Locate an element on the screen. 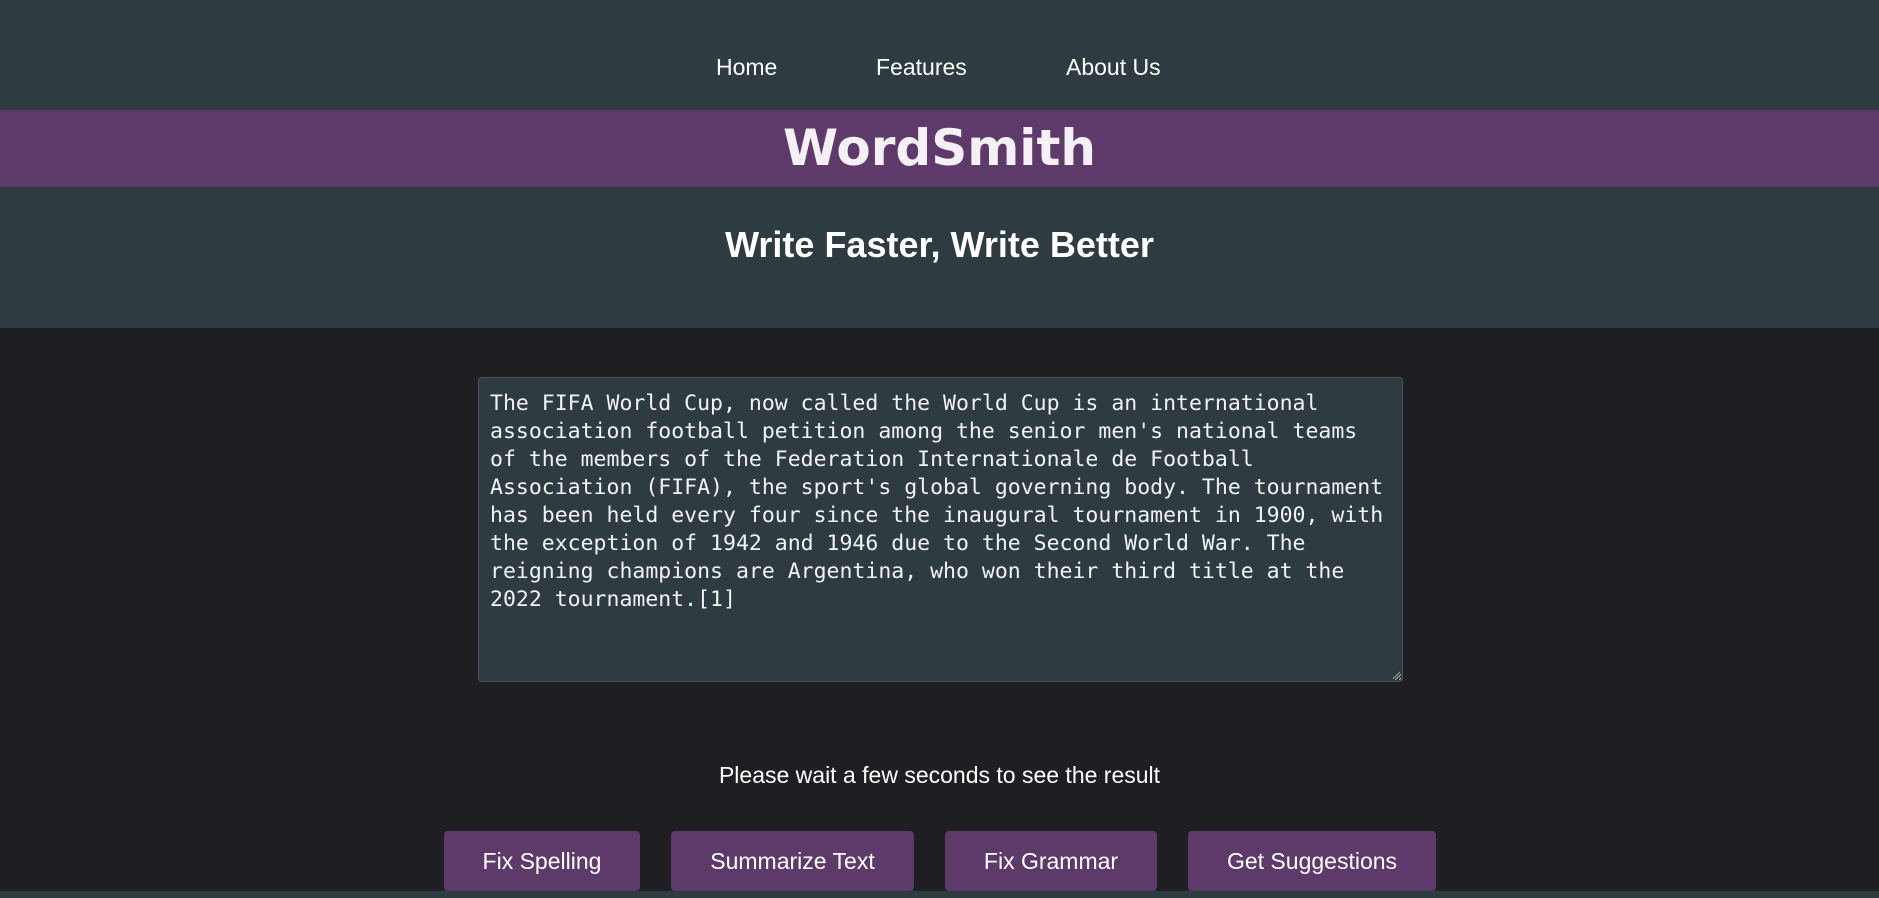 Image resolution: width=1879 pixels, height=898 pixels. get-suggestions-button: Get Suggestions is located at coordinates (1312, 861).